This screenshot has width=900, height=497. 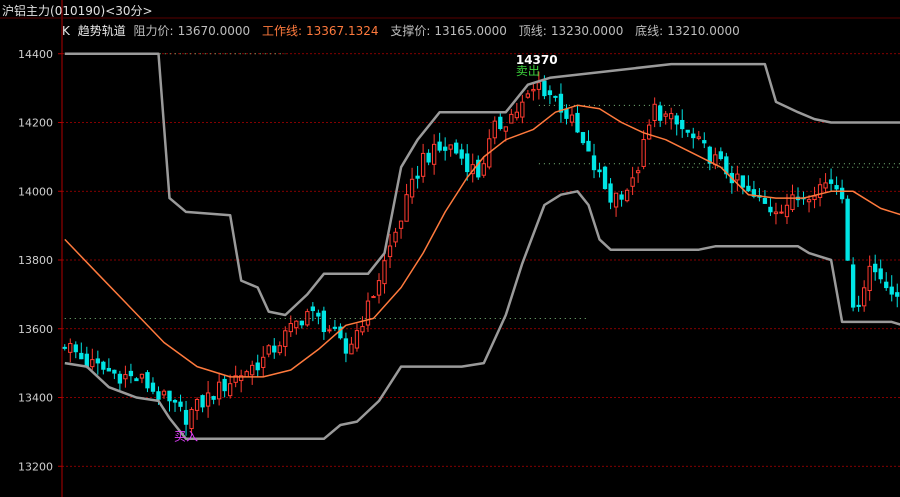 I want to click on y-tick-label: 13600, so click(x=35, y=329).